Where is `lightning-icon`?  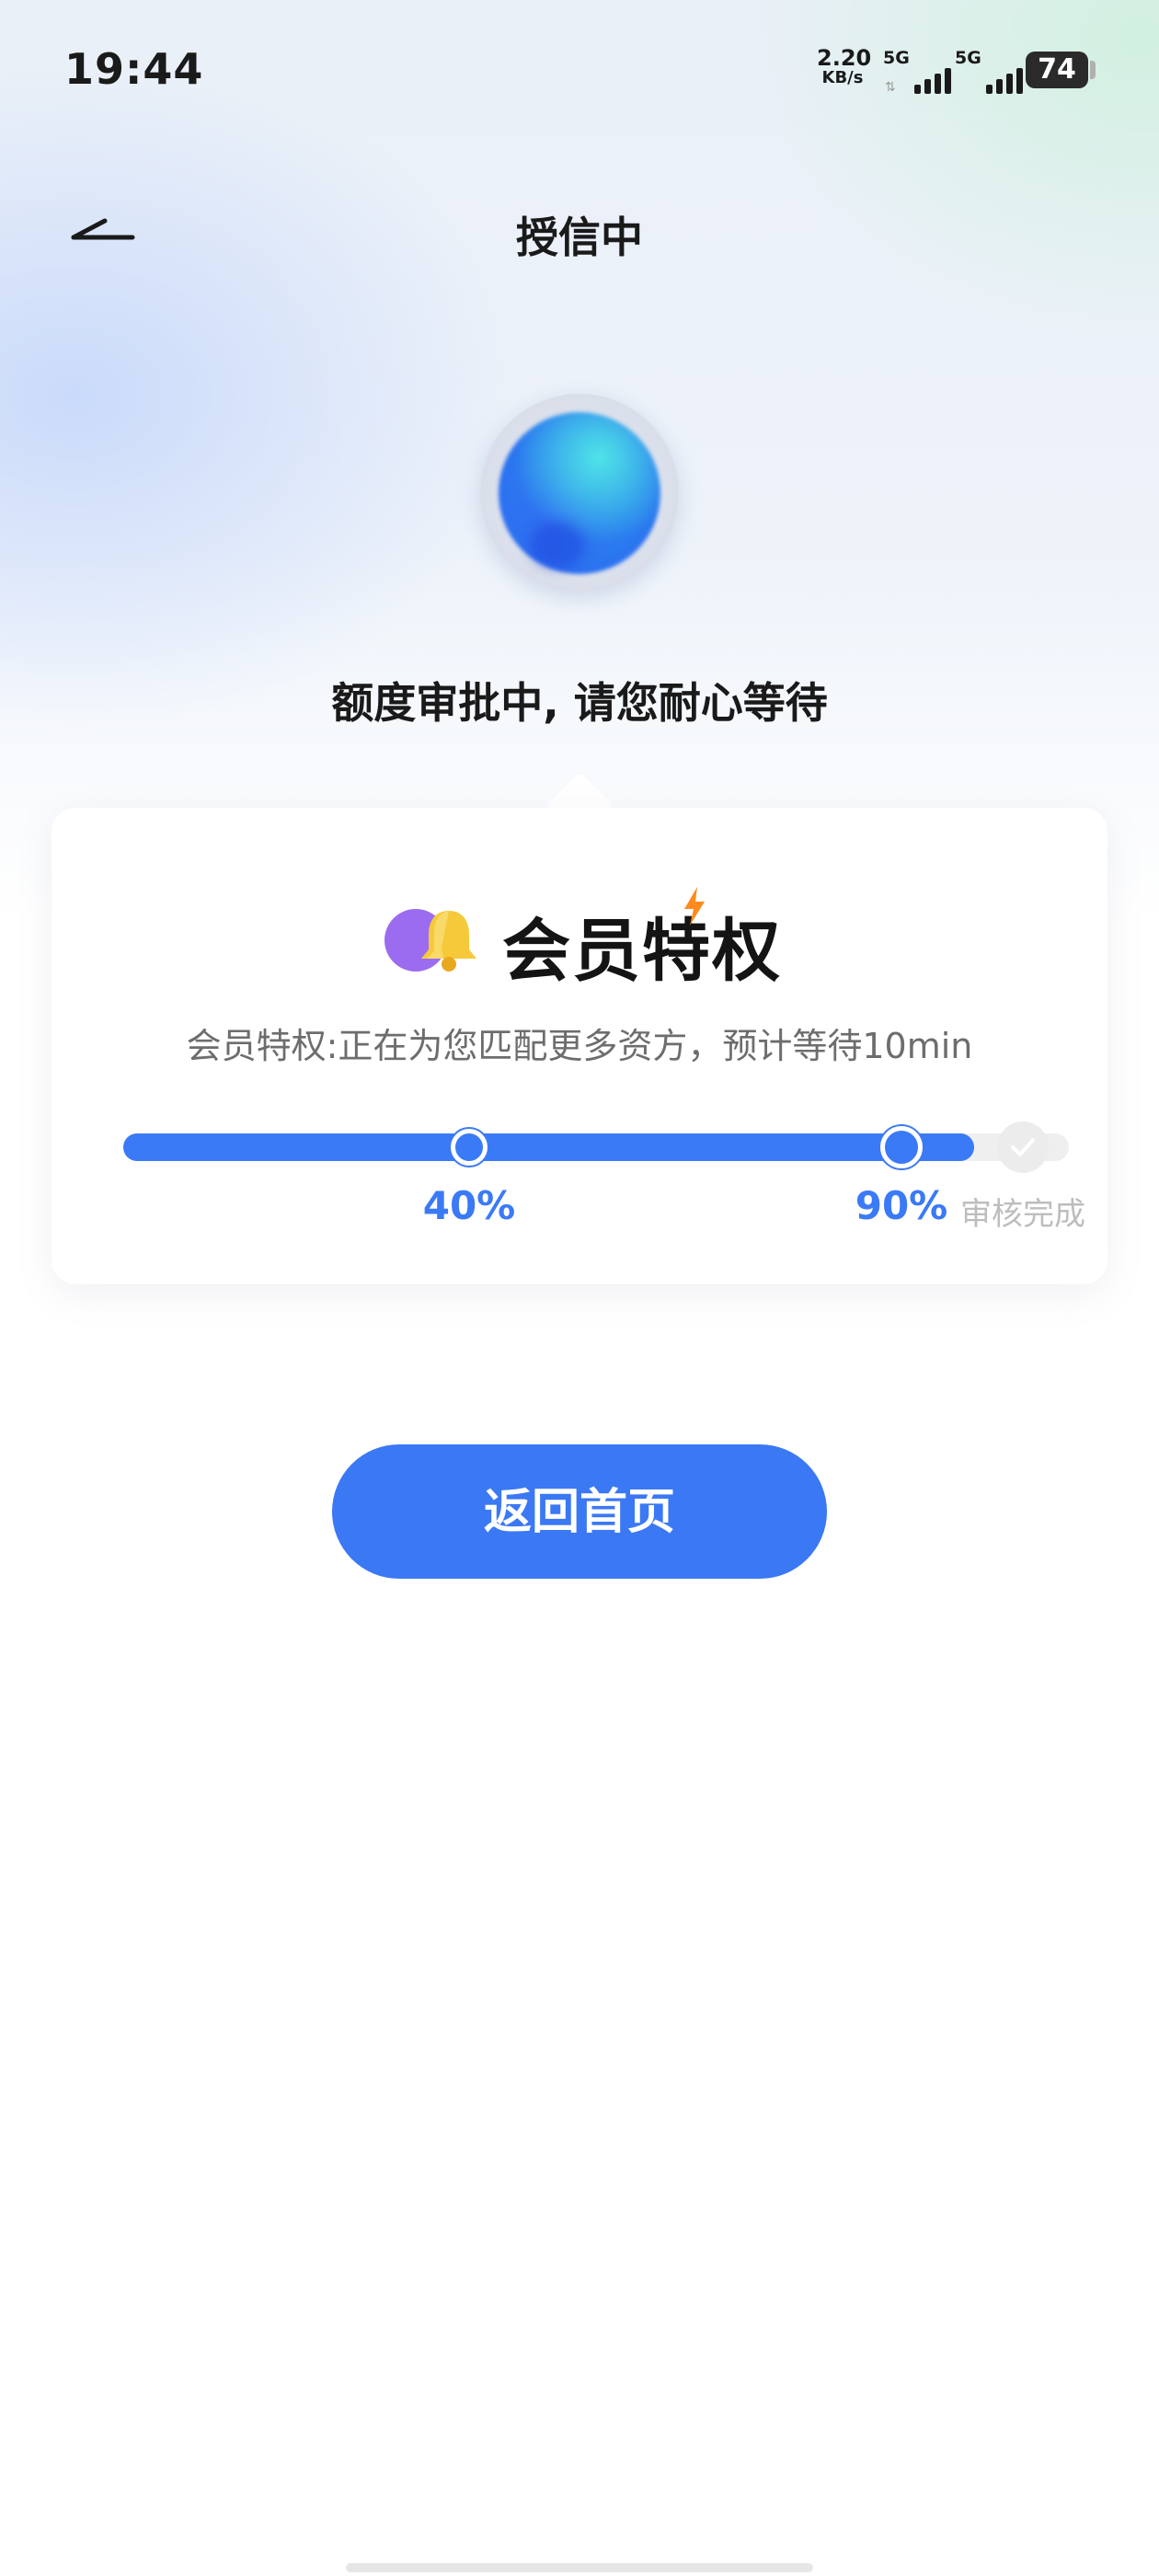
lightning-icon is located at coordinates (694, 906).